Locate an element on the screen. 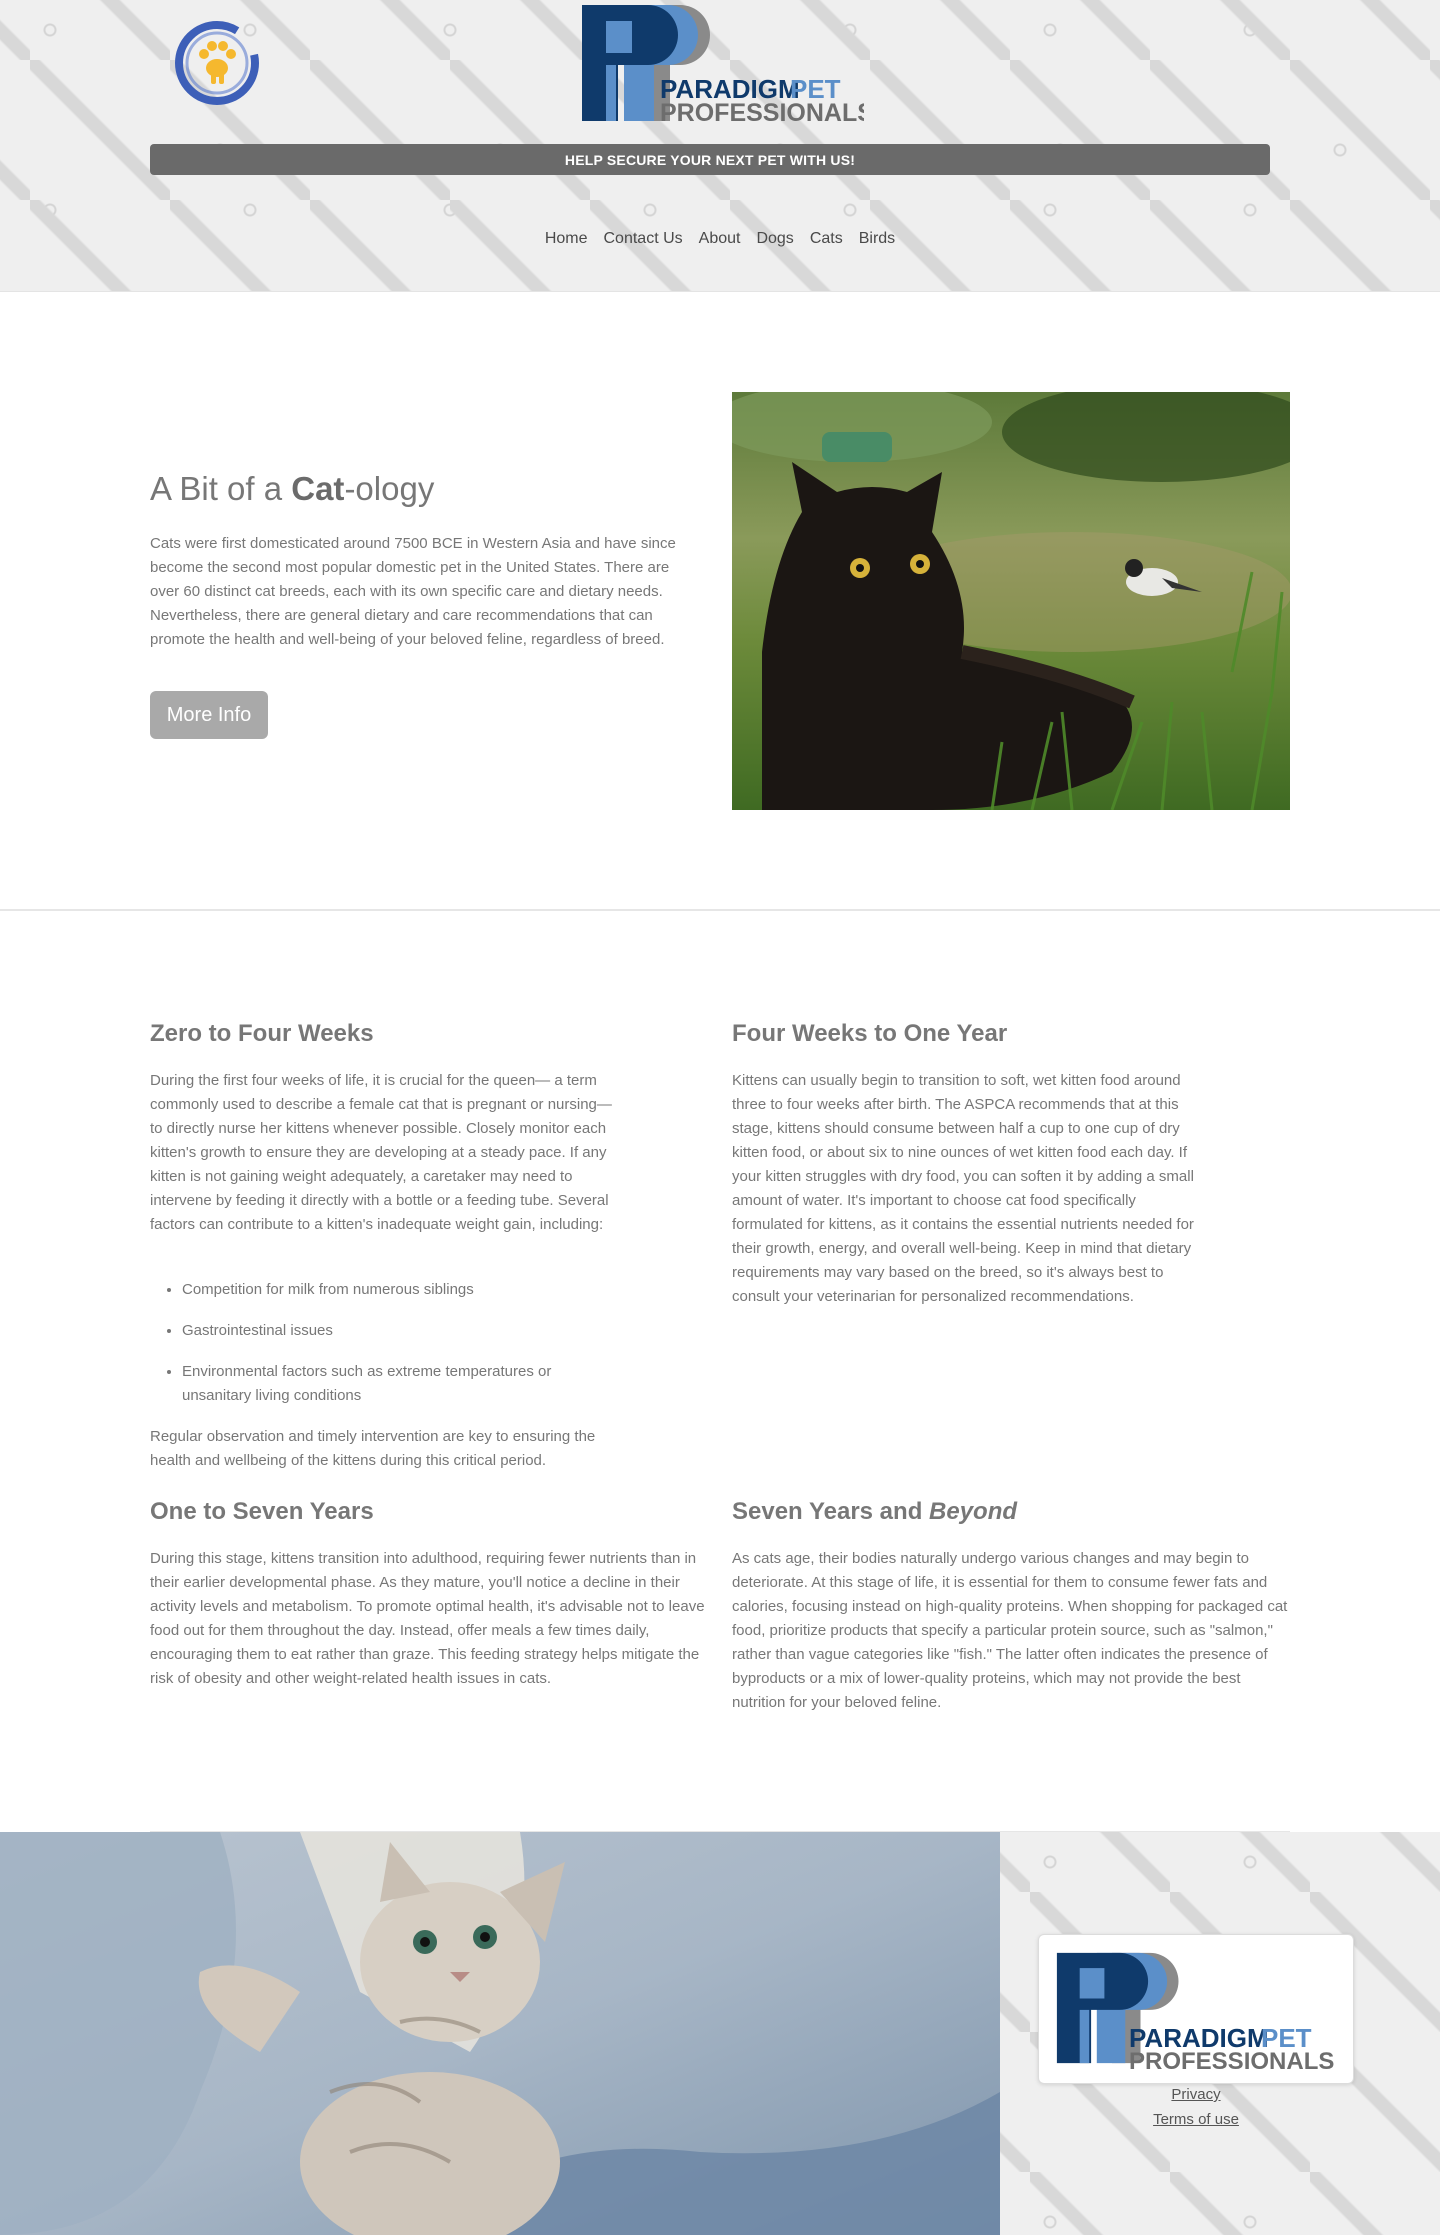  more-info-button: More Info is located at coordinates (209, 715).